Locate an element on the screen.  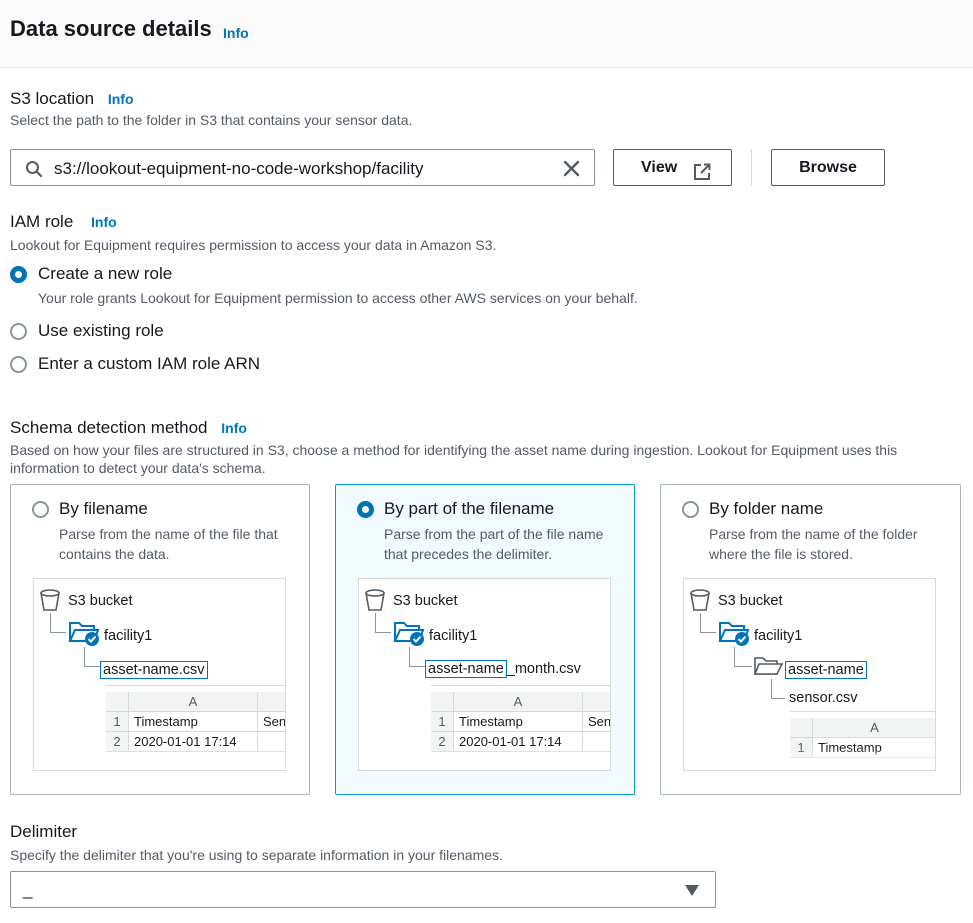
caret-down-icon is located at coordinates (692, 893).